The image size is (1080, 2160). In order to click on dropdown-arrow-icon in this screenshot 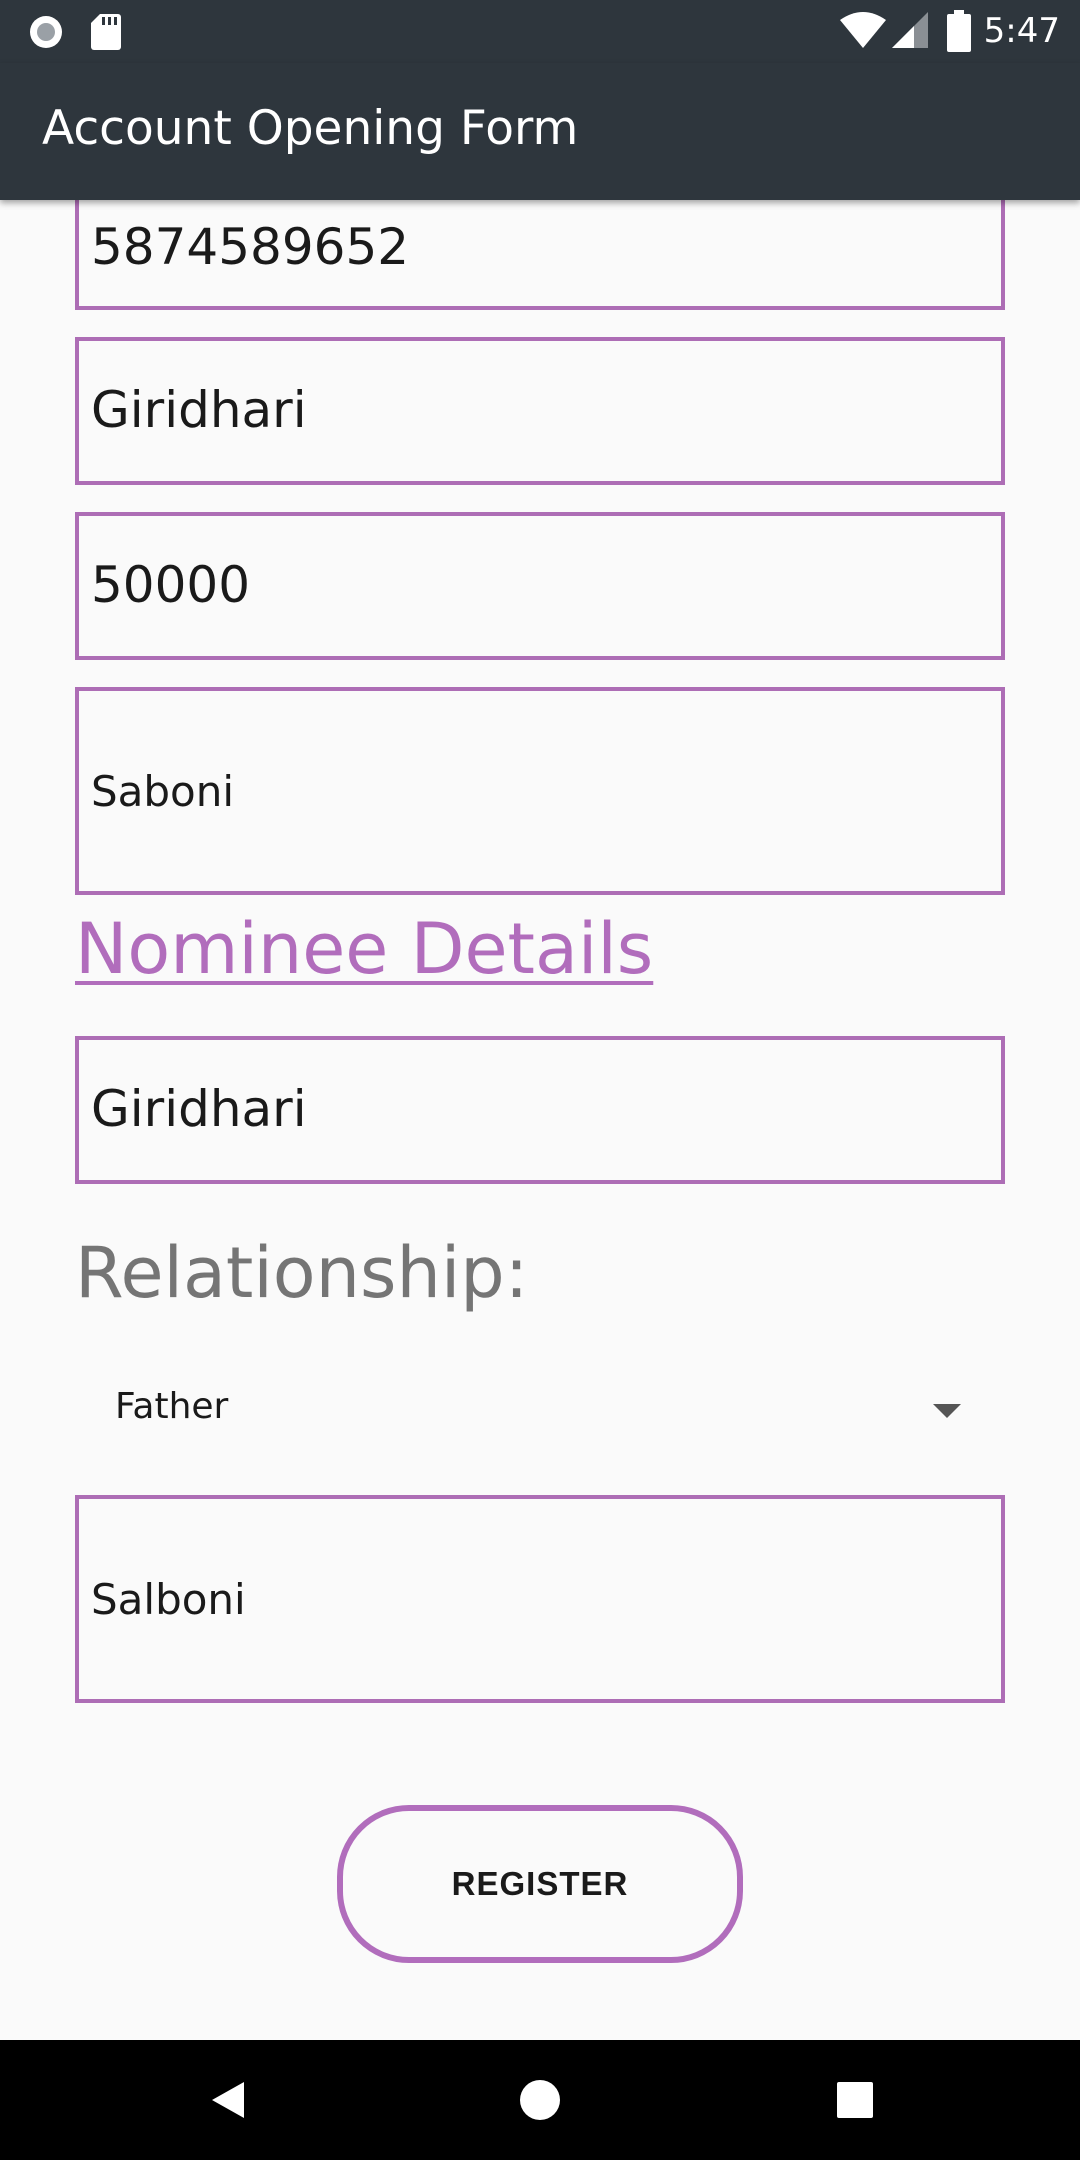, I will do `click(947, 1411)`.